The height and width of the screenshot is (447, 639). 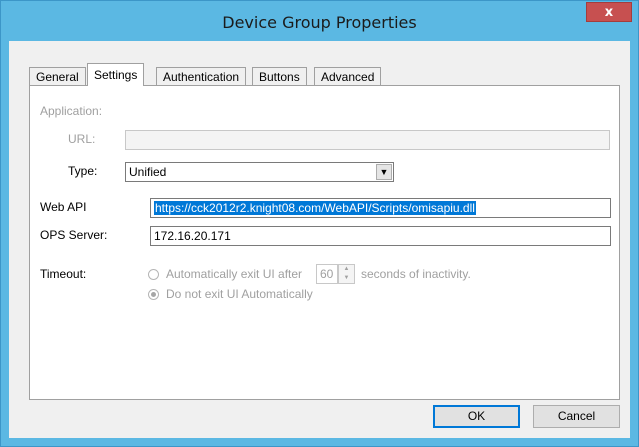 What do you see at coordinates (63, 207) in the screenshot?
I see `web-api-label: Web API` at bounding box center [63, 207].